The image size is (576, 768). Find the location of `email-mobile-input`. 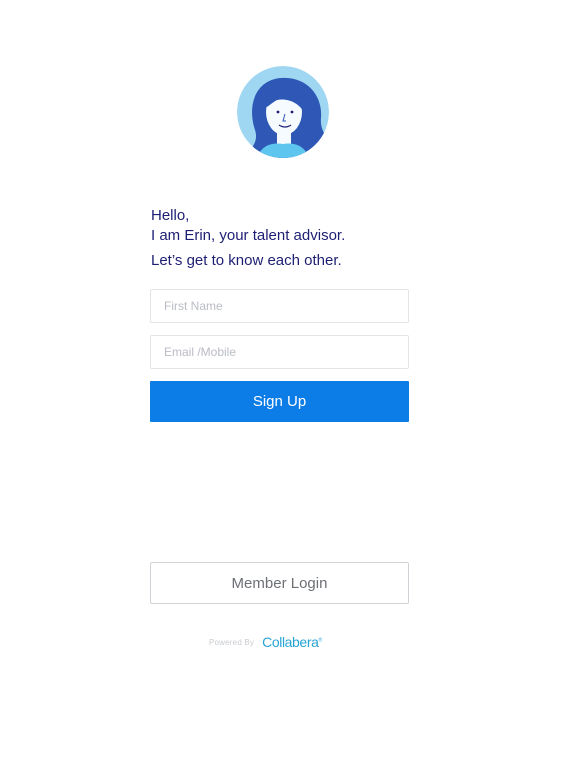

email-mobile-input is located at coordinates (279, 352).